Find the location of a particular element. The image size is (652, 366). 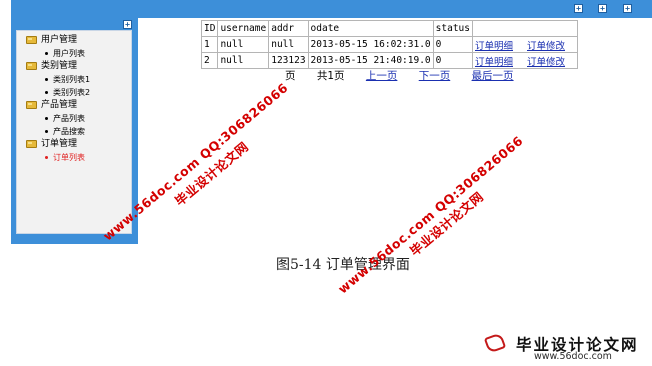

sidebar-item-user-list: 用户列表 is located at coordinates (58, 53).